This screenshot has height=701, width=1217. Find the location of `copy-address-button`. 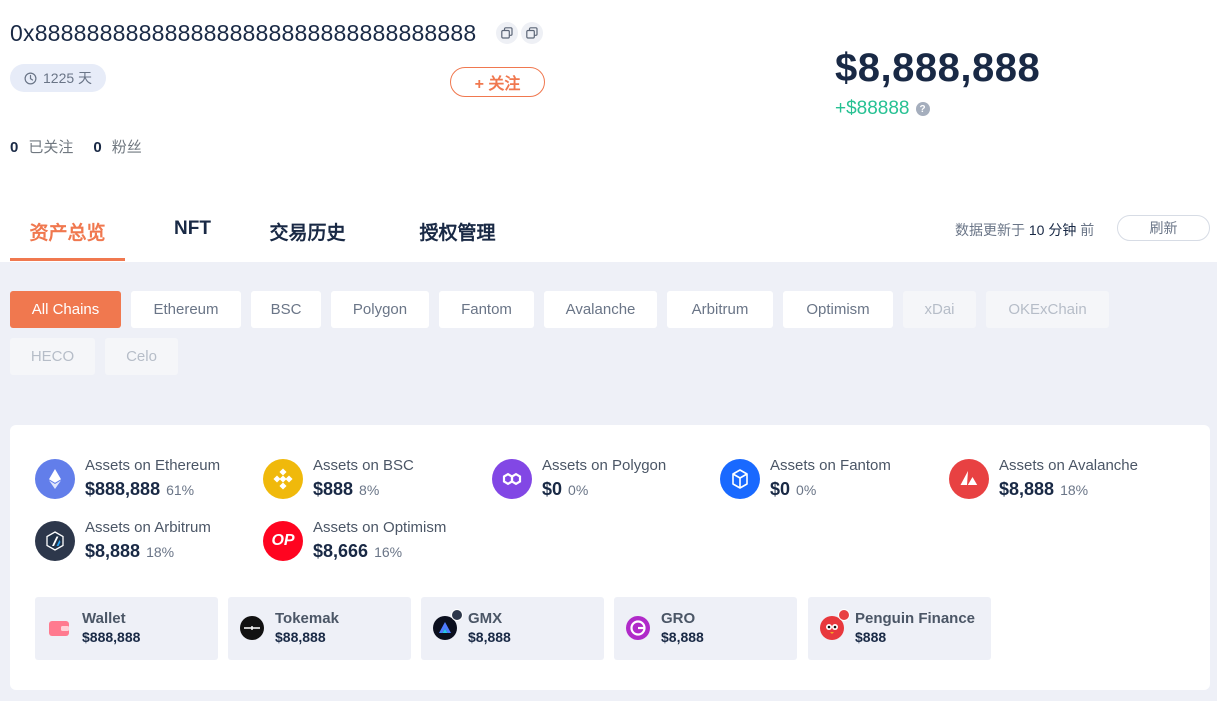

copy-address-button is located at coordinates (507, 33).